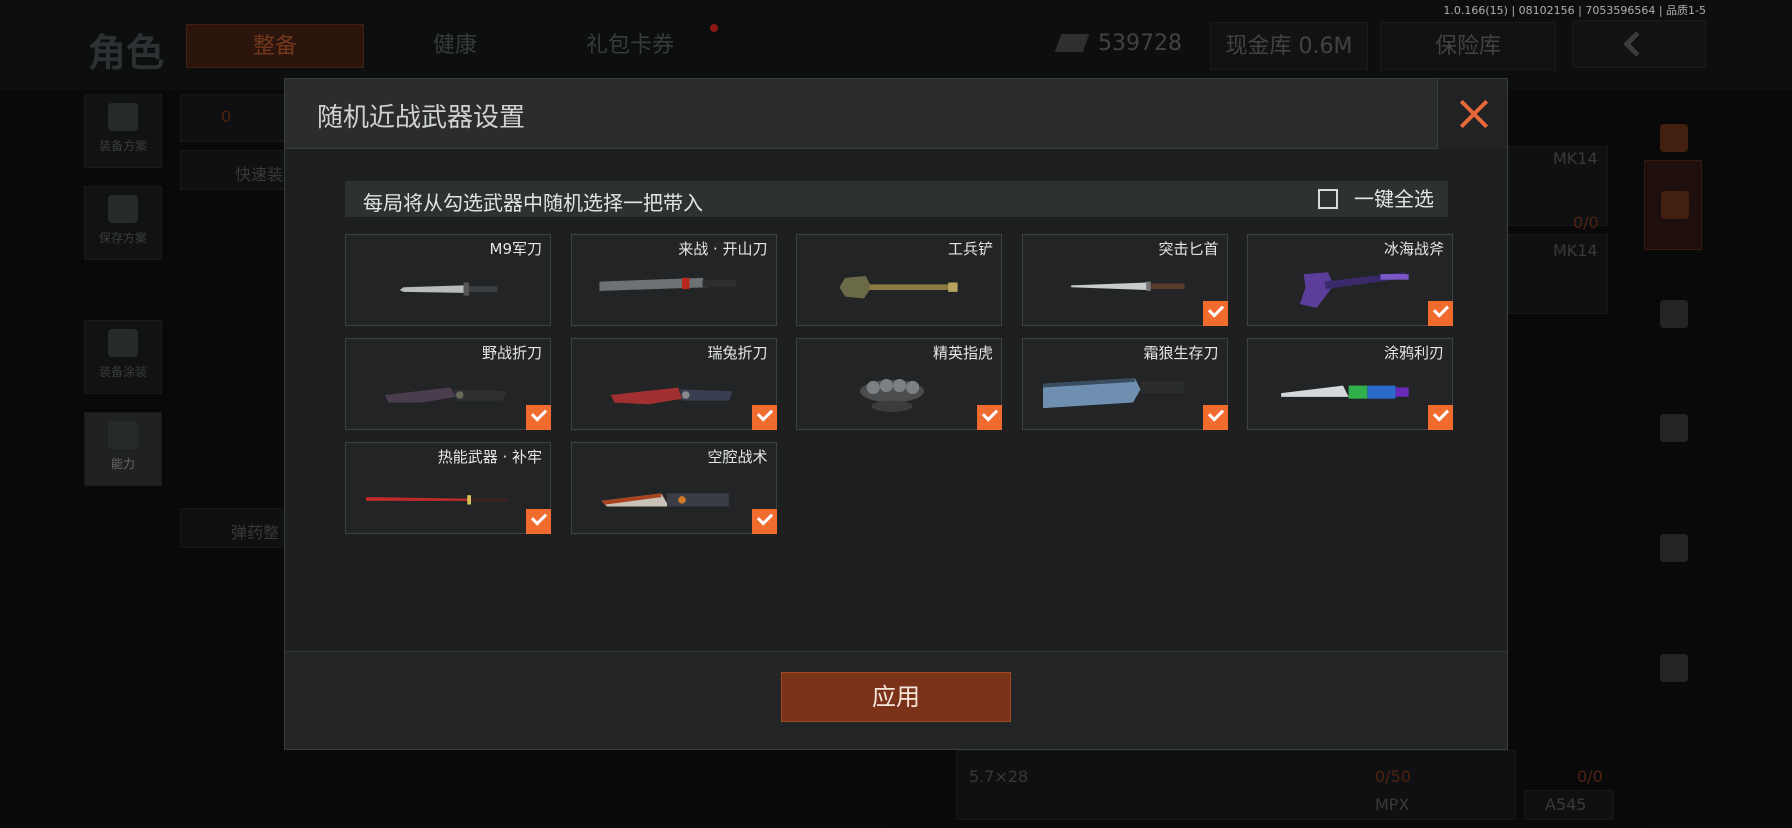 The image size is (1792, 828). Describe the element at coordinates (664, 500) in the screenshot. I see `tactical-knife-icon` at that location.